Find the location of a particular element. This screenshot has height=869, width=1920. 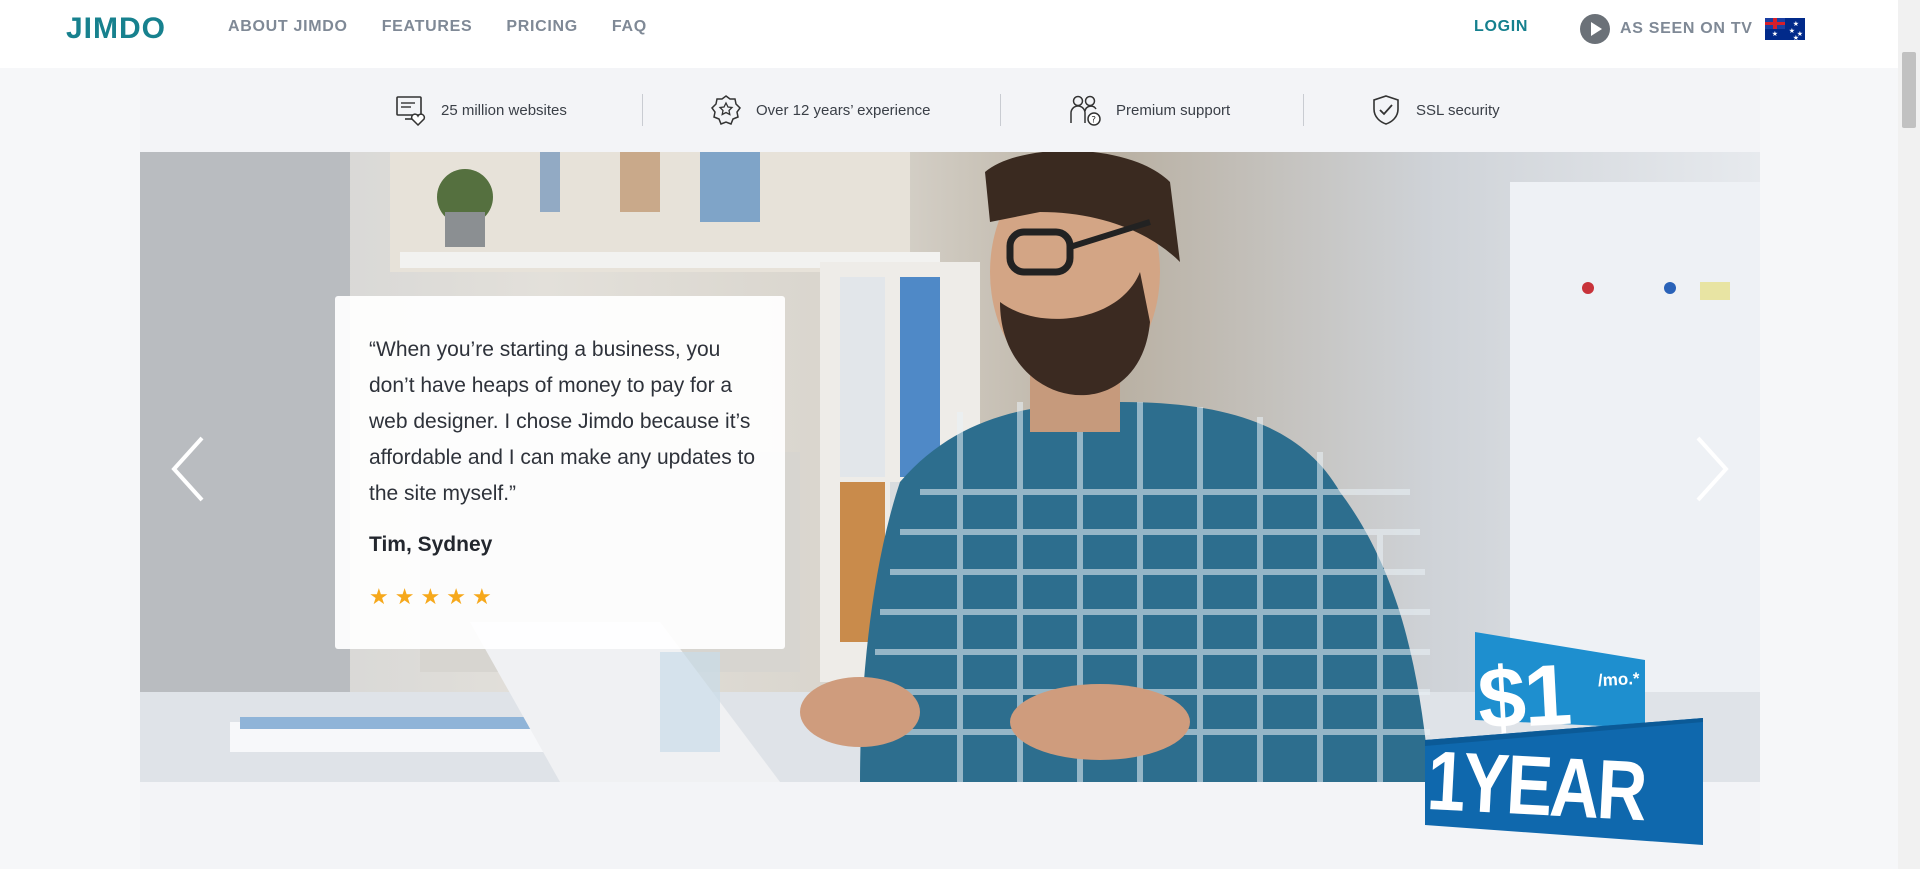

nav-pricing: PRICING is located at coordinates (542, 27).